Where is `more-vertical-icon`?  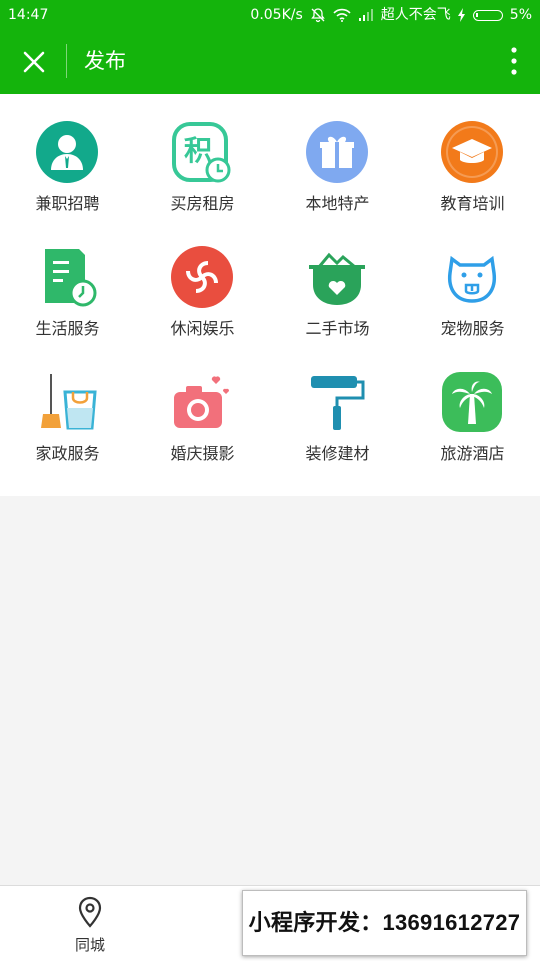
more-vertical-icon is located at coordinates (514, 61).